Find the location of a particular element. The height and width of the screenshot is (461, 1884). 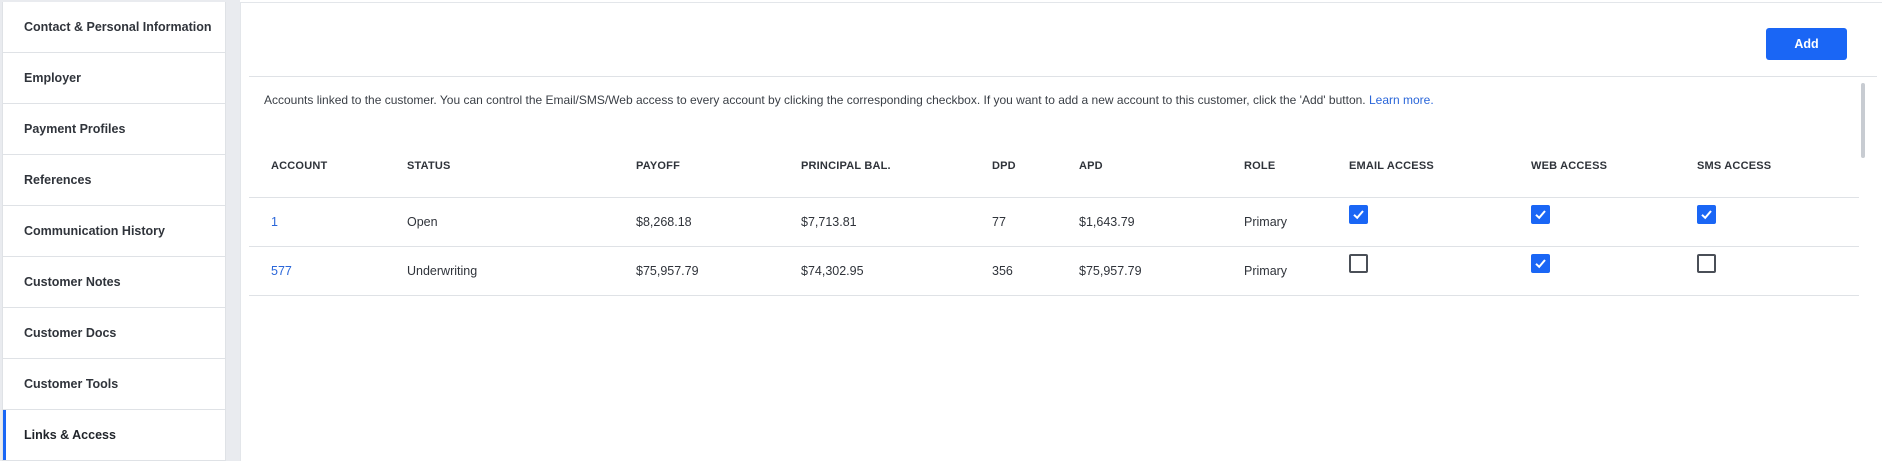

dpd-cell: 356 is located at coordinates (1002, 271).